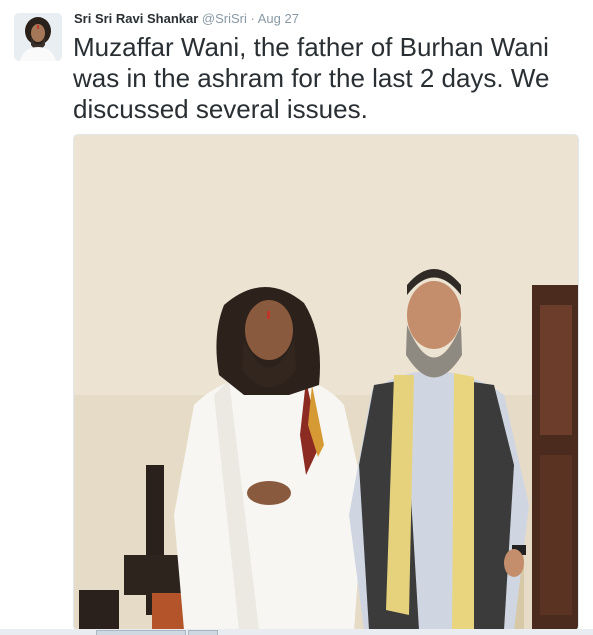 The width and height of the screenshot is (593, 635). Describe the element at coordinates (136, 18) in the screenshot. I see `author-name: Sri Sri Ravi Shankar` at that location.